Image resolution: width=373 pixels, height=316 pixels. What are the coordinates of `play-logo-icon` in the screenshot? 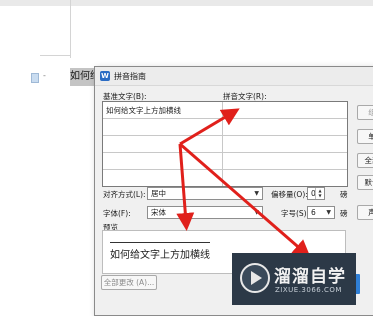 It's located at (255, 278).